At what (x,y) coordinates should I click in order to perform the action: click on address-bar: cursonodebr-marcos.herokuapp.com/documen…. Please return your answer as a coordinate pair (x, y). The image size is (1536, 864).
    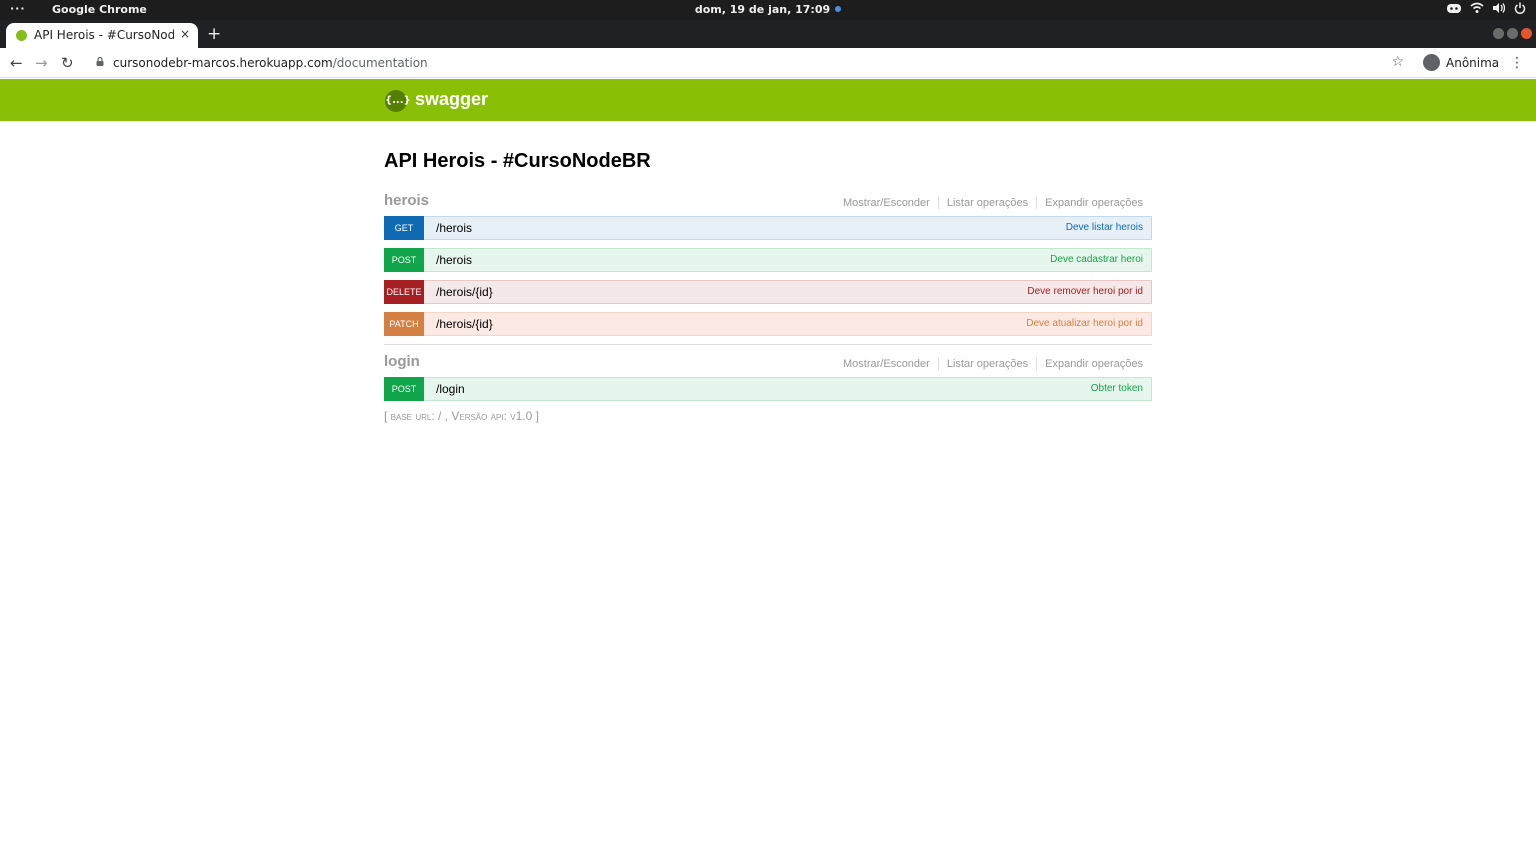
    Looking at the image, I should click on (752, 63).